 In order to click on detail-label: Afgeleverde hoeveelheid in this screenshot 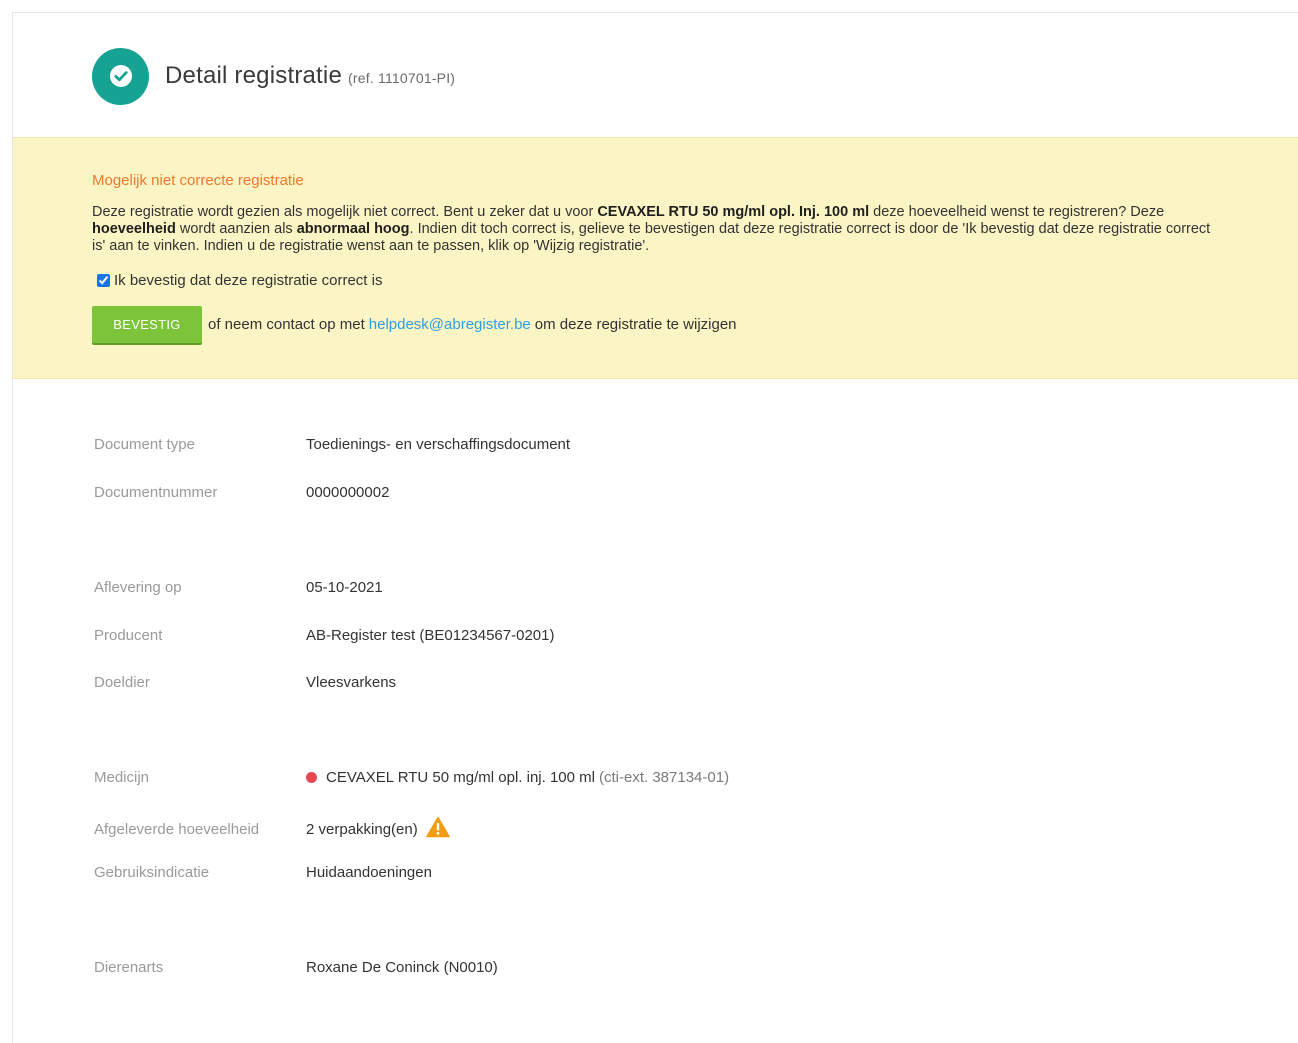, I will do `click(177, 829)`.